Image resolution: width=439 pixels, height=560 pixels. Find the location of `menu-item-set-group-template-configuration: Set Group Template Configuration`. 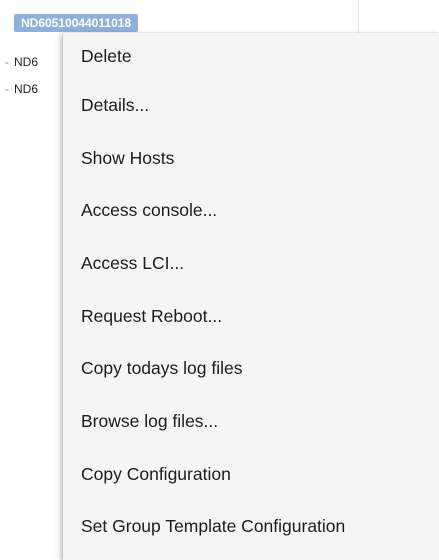

menu-item-set-group-template-configuration: Set Group Template Configuration is located at coordinates (251, 527).